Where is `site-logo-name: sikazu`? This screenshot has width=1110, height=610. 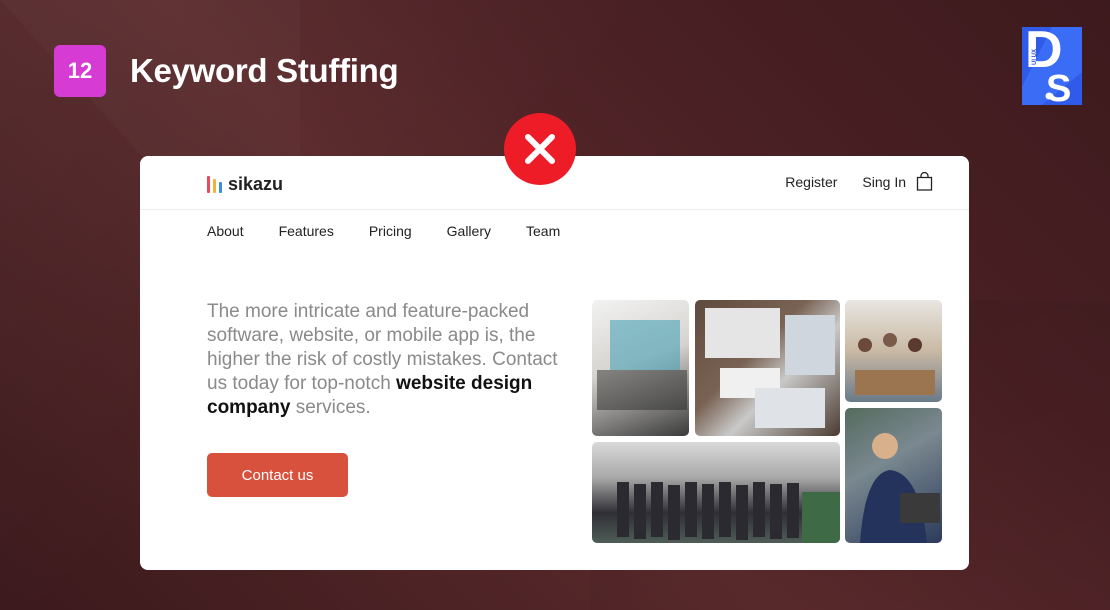
site-logo-name: sikazu is located at coordinates (256, 184).